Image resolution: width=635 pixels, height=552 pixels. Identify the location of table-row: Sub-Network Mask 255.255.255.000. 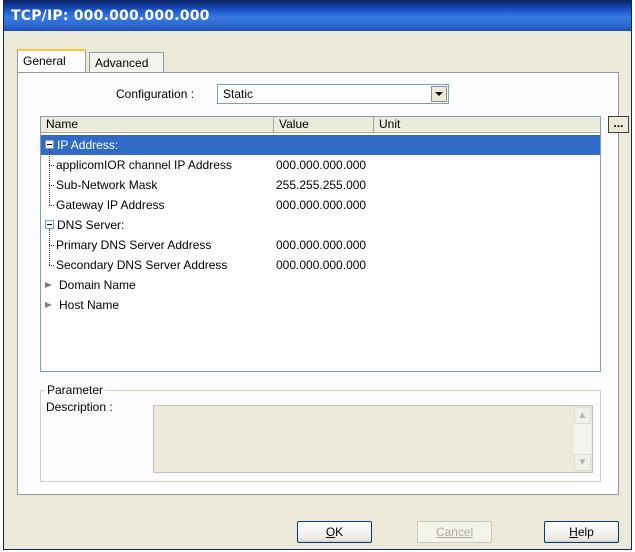
(320, 185).